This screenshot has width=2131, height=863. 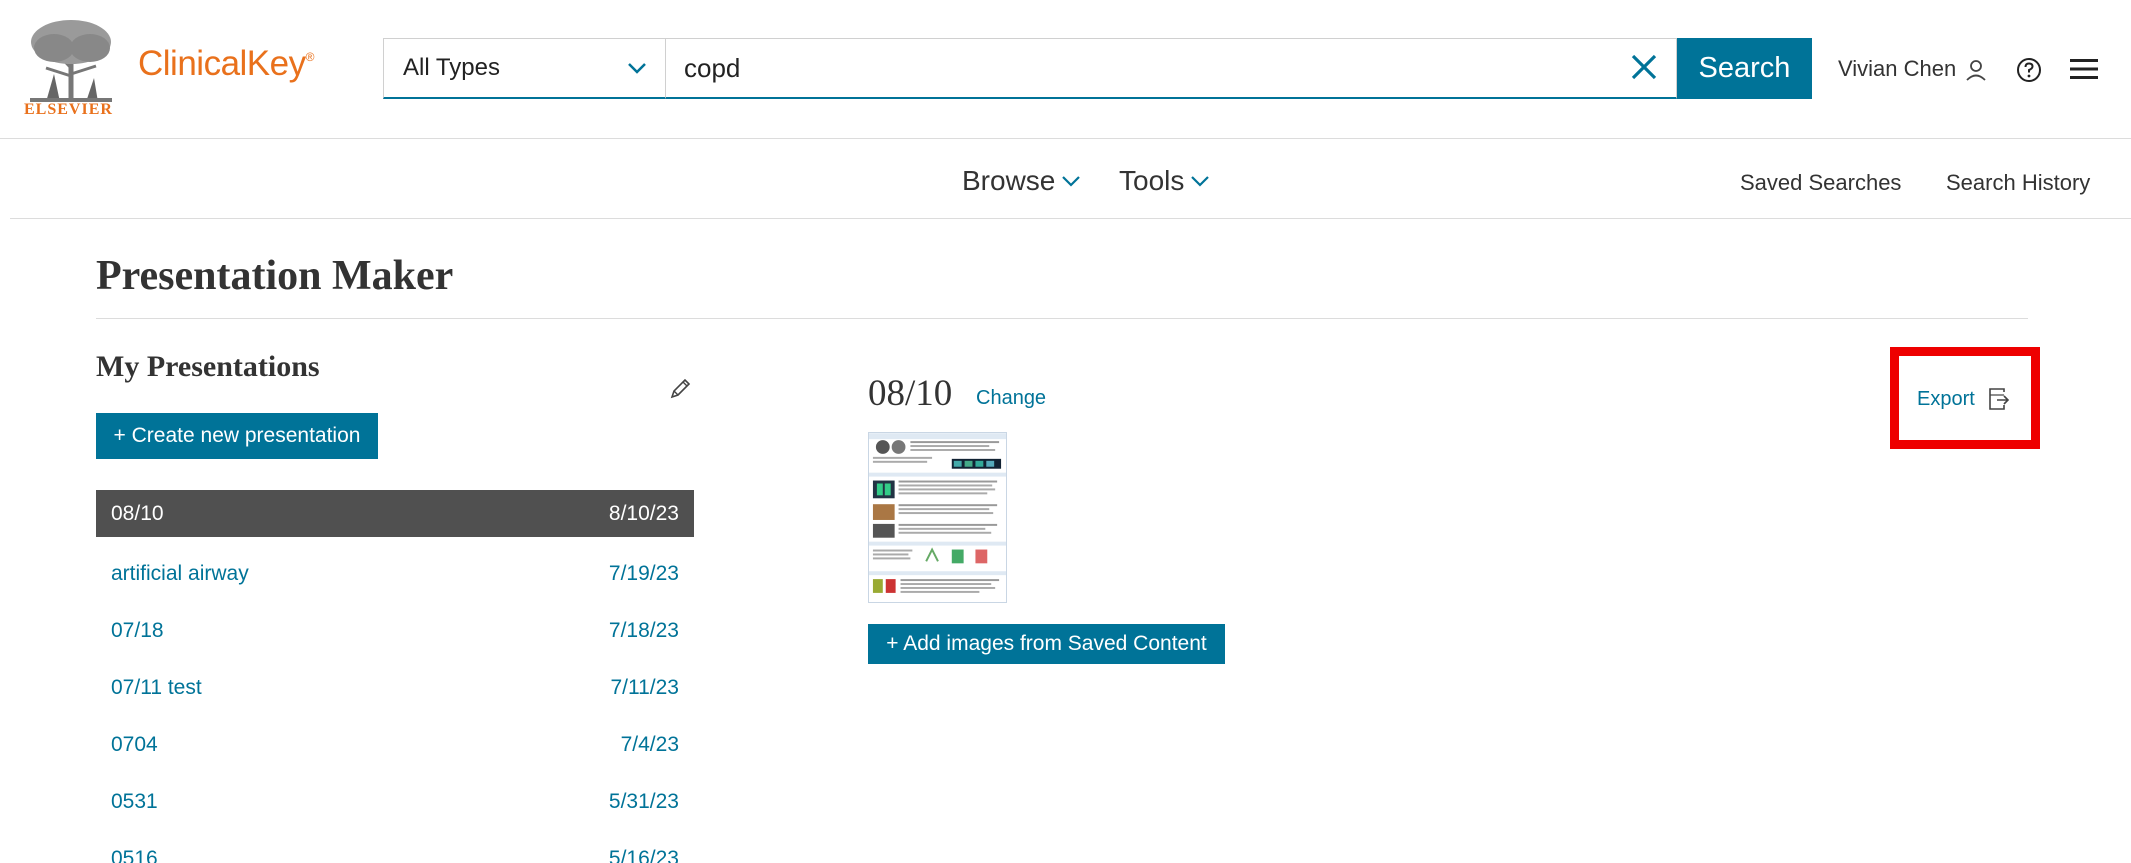 I want to click on presentation-name: 0516, so click(x=134, y=854).